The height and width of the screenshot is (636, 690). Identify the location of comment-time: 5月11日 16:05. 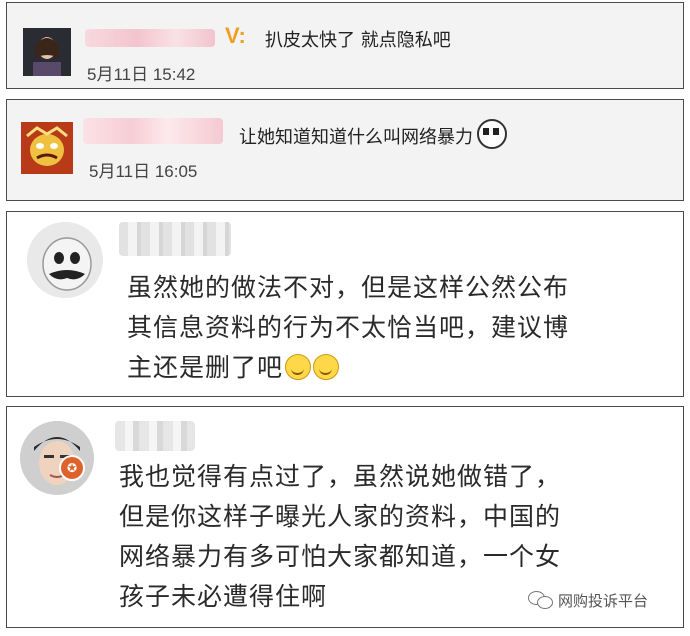
(143, 171).